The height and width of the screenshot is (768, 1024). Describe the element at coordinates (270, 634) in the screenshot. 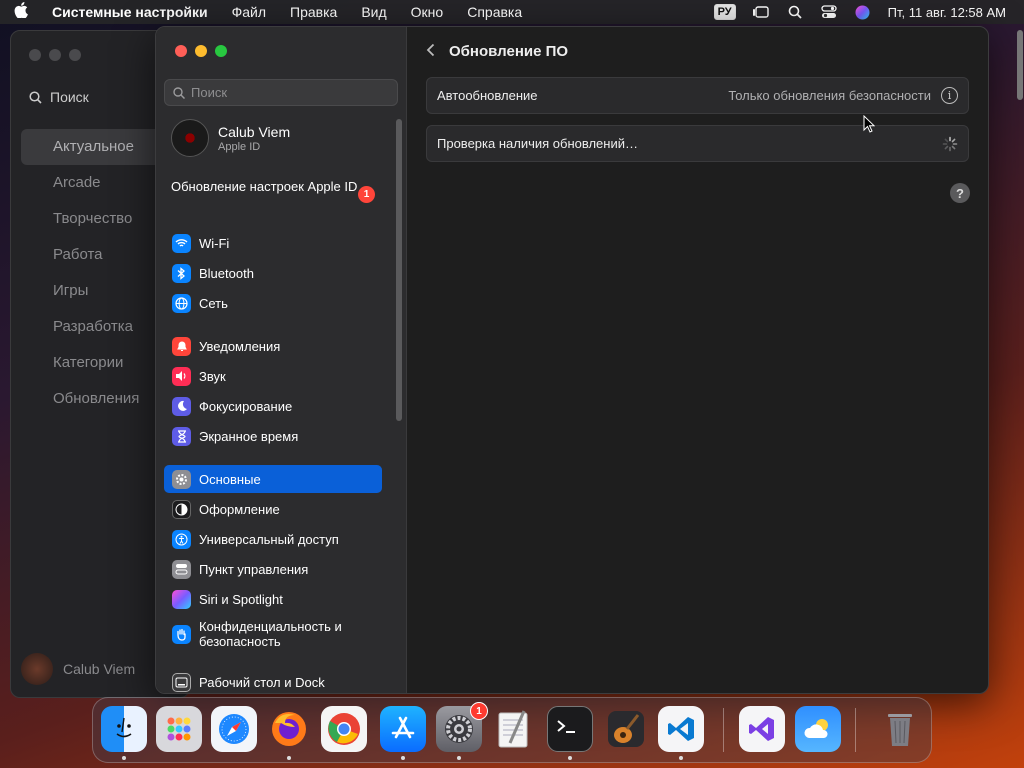

I see `sidebar-item-label: Конфиденциальность и безопасность` at that location.